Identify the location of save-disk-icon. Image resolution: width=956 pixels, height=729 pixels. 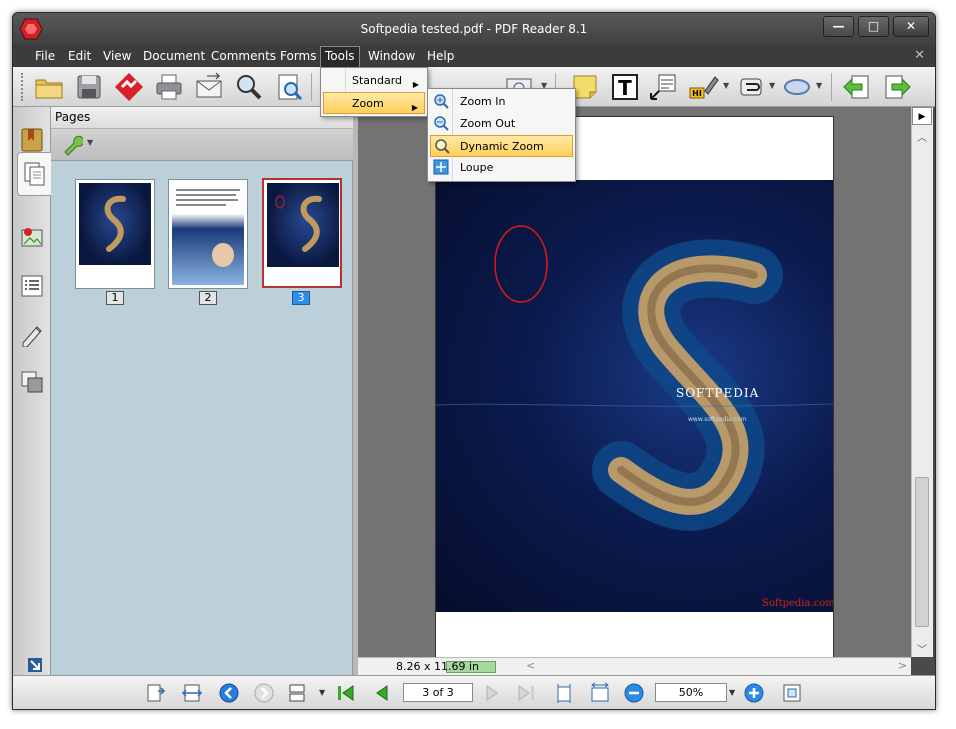
(89, 87).